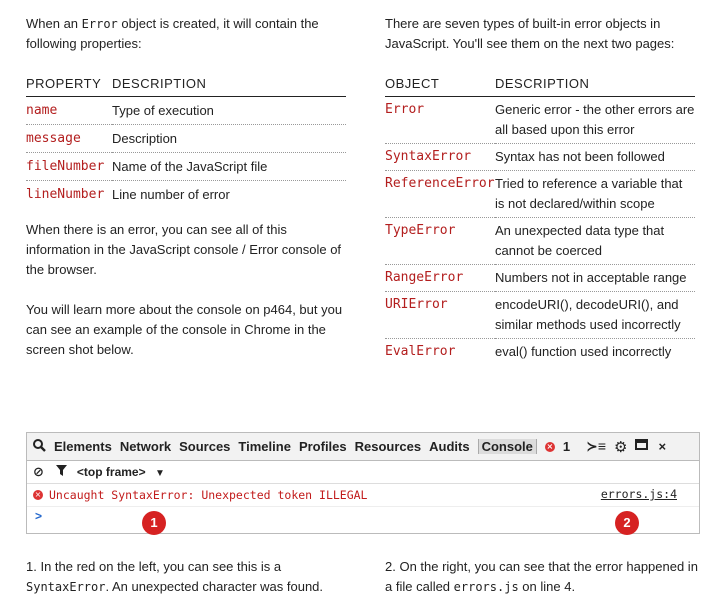 This screenshot has width=716, height=598. Describe the element at coordinates (549, 446) in the screenshot. I see `error-count-icon: ×` at that location.